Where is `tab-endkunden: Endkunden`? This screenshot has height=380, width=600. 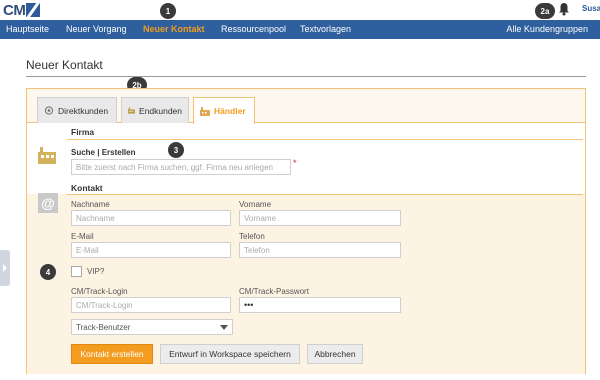 tab-endkunden: Endkunden is located at coordinates (155, 110).